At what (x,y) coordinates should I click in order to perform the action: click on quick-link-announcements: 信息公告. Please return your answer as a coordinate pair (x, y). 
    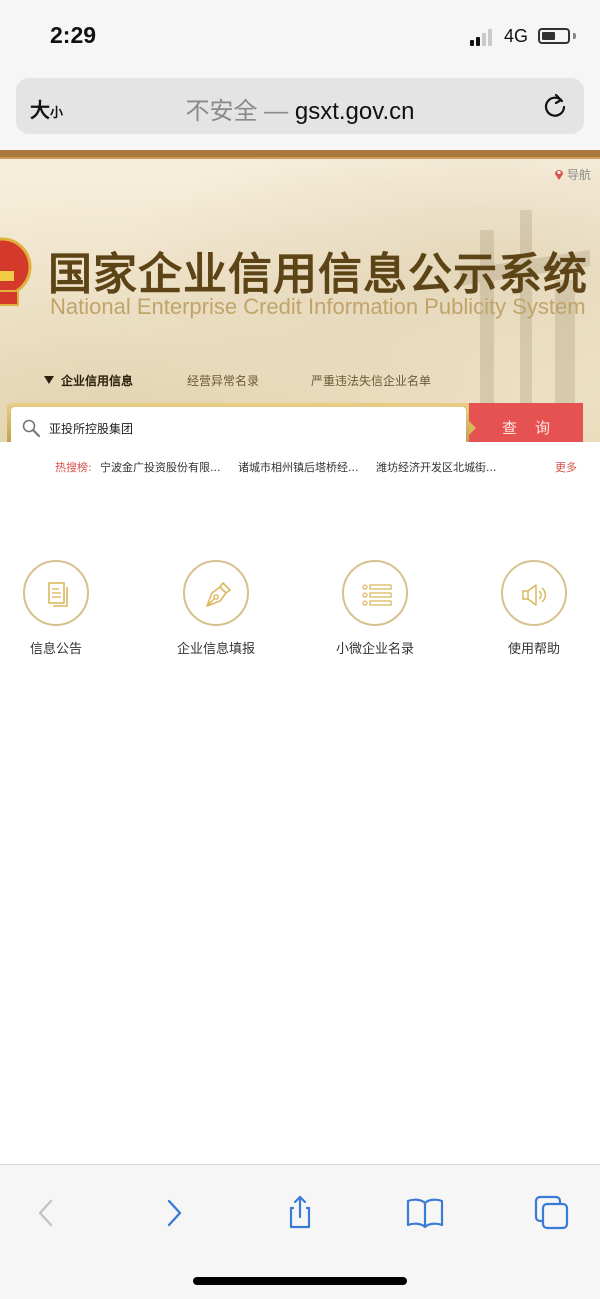
    Looking at the image, I should click on (63, 608).